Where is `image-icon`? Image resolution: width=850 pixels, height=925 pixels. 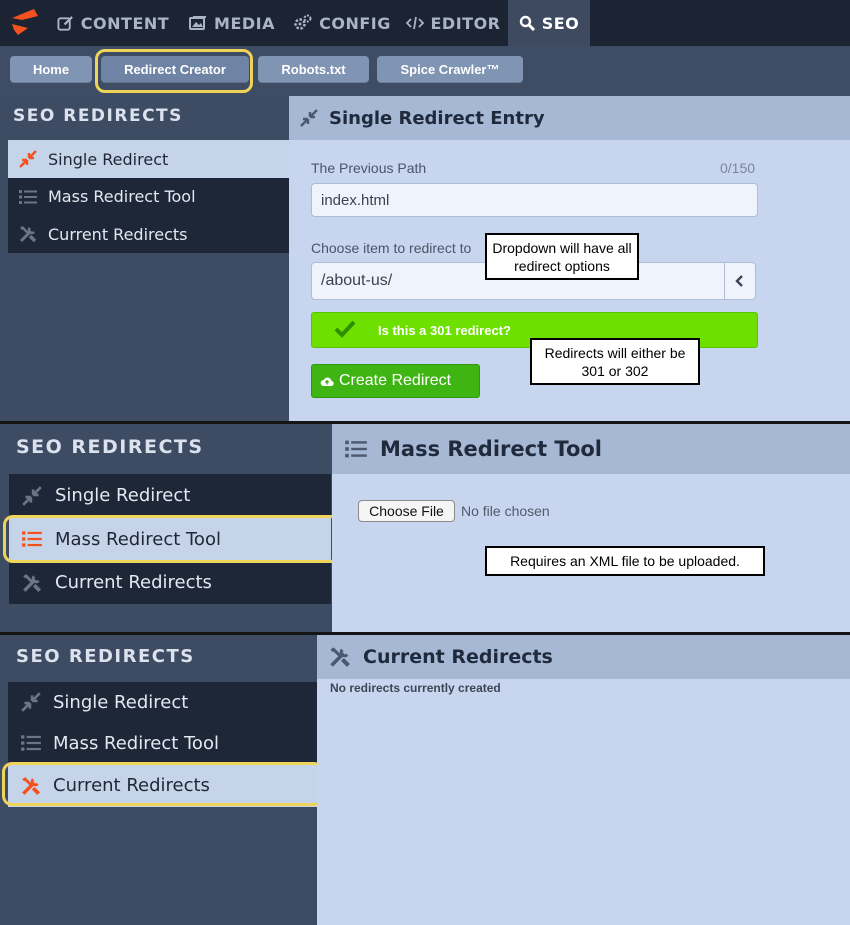
image-icon is located at coordinates (198, 23).